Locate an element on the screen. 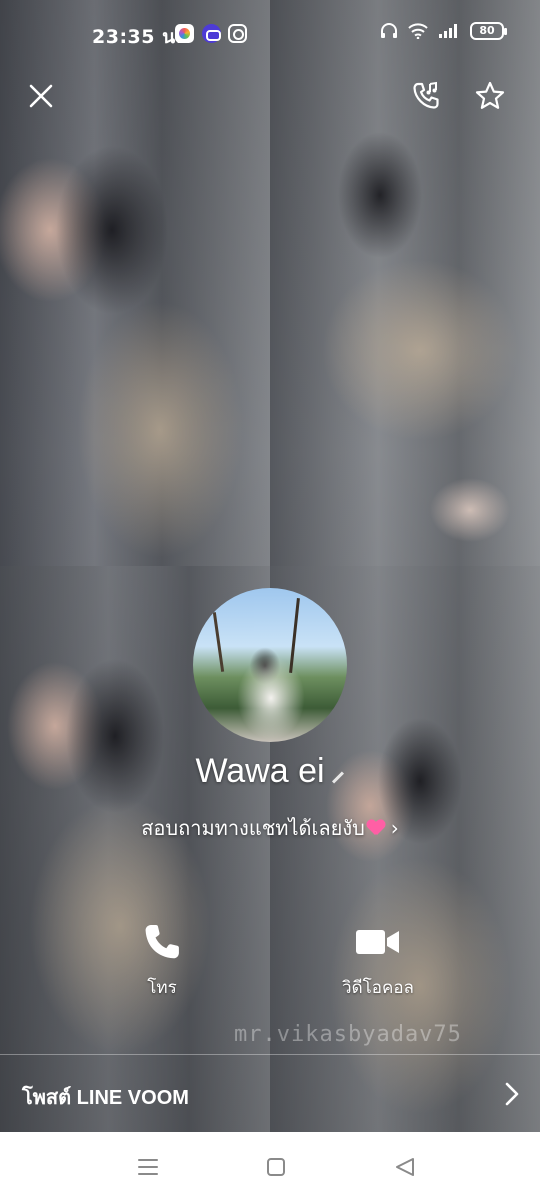 The width and height of the screenshot is (540, 1200). profile-name-row: Wawa ei is located at coordinates (270, 771).